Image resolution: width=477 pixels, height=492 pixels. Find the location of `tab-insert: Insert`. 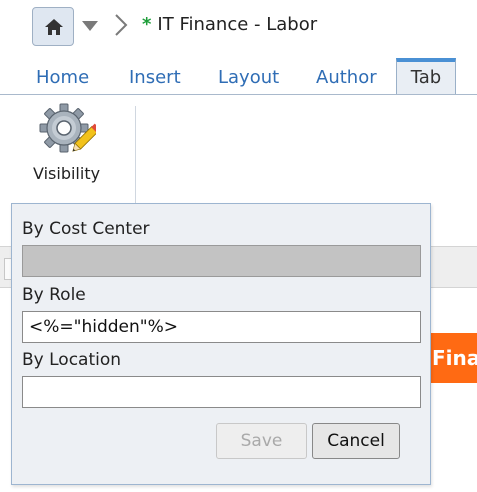

tab-insert: Insert is located at coordinates (155, 77).